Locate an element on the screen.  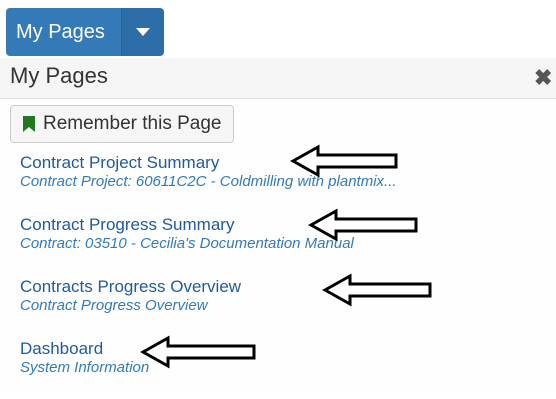
my-pages-button-label: My Pages is located at coordinates (60, 32).